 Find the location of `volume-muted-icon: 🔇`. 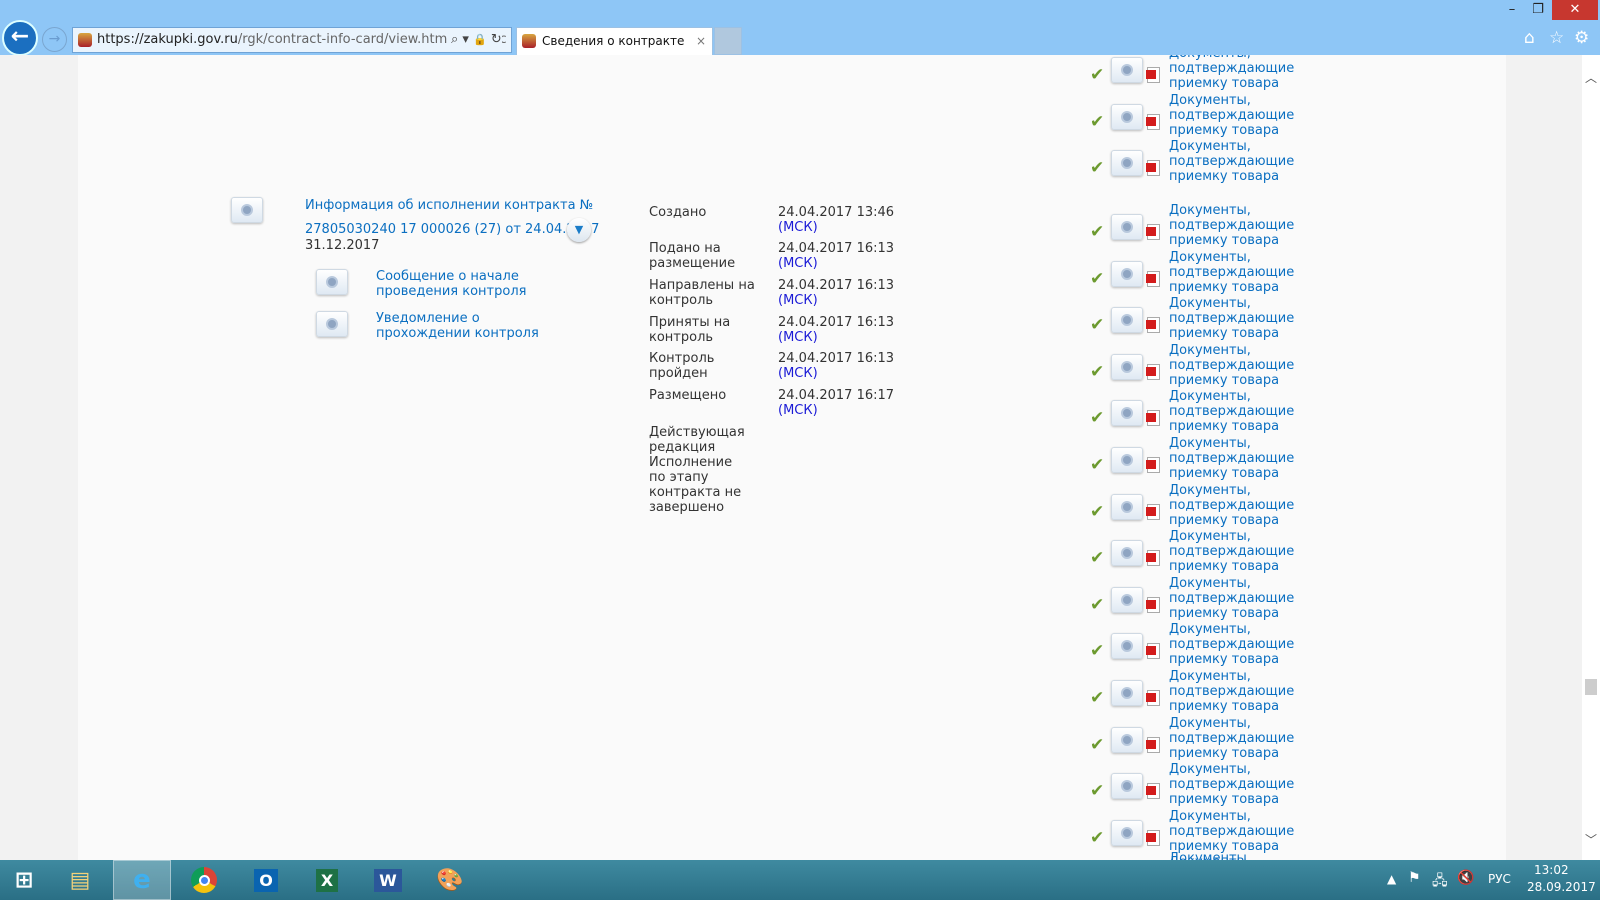

volume-muted-icon: 🔇 is located at coordinates (1465, 878).